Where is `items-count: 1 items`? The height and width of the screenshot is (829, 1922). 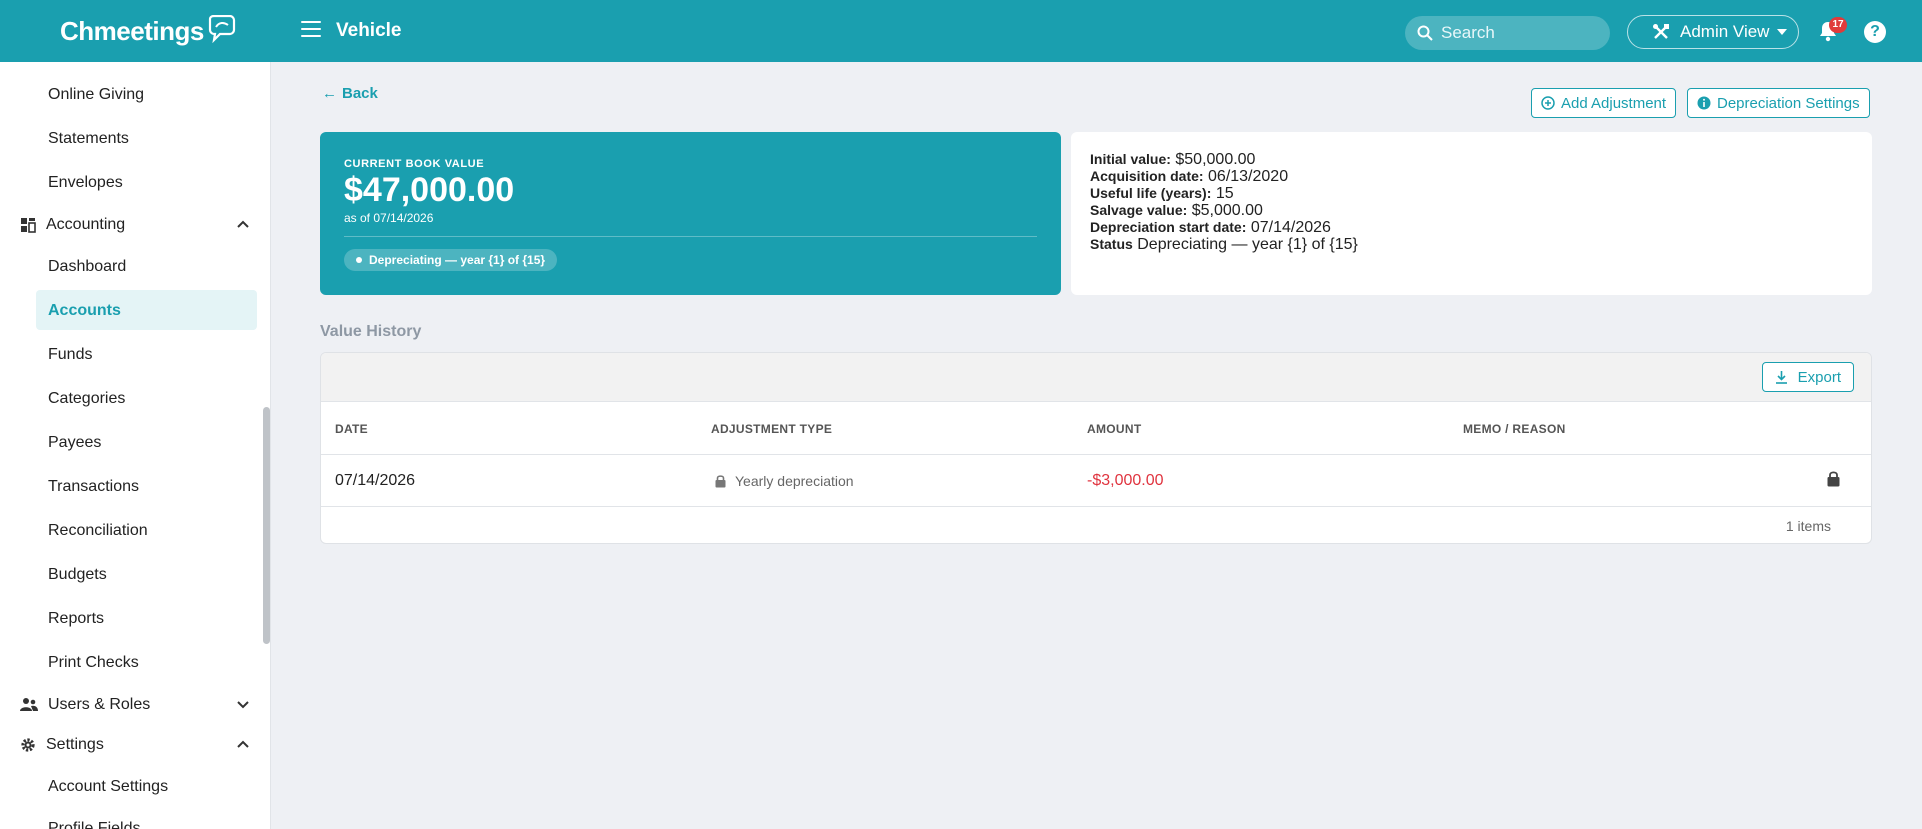 items-count: 1 items is located at coordinates (1808, 526).